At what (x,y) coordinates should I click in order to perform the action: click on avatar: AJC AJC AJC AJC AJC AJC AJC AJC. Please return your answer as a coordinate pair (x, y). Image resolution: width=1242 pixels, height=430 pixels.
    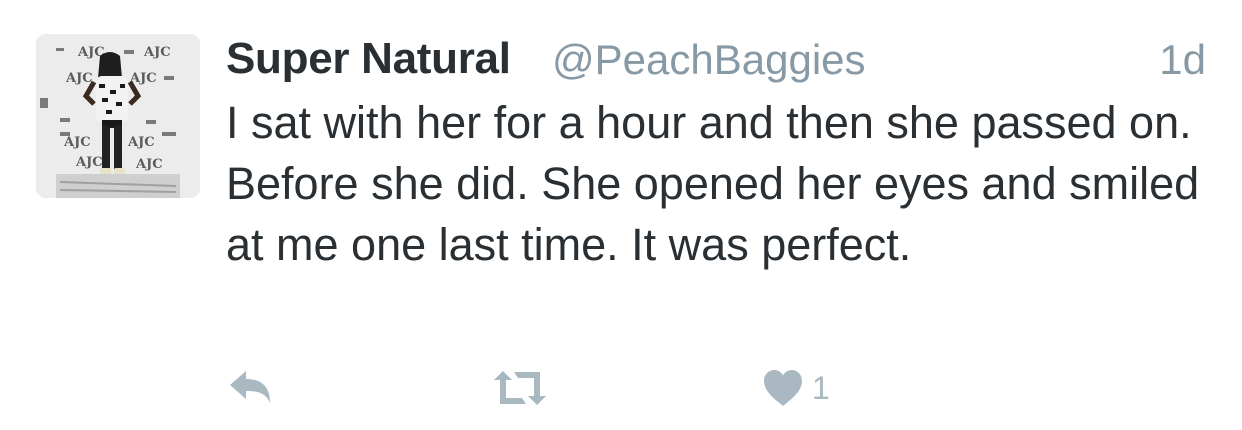
    Looking at the image, I should click on (118, 116).